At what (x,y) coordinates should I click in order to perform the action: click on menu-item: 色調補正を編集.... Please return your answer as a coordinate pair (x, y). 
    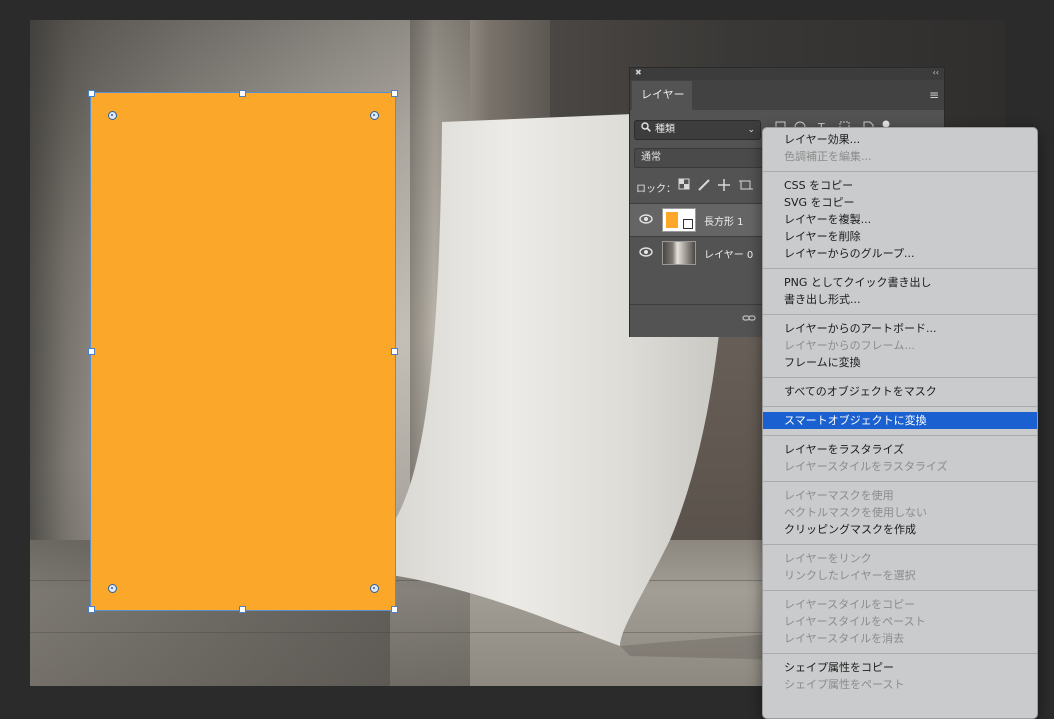
    Looking at the image, I should click on (828, 156).